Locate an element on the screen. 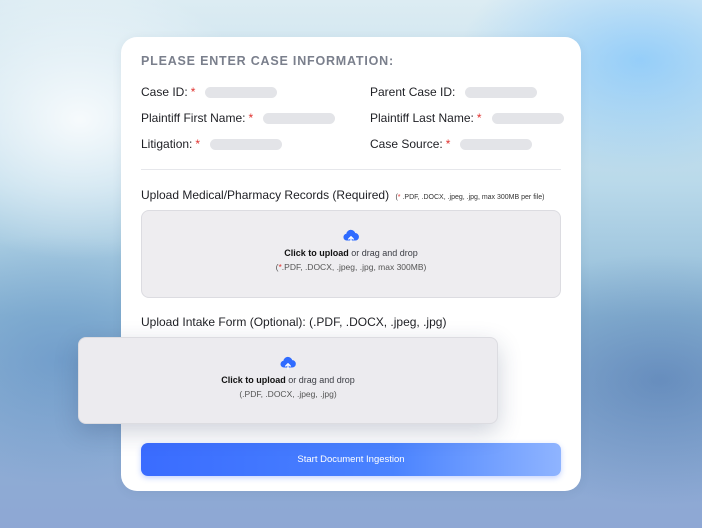 This screenshot has width=702, height=528. plaintiff-first-name-input is located at coordinates (299, 118).